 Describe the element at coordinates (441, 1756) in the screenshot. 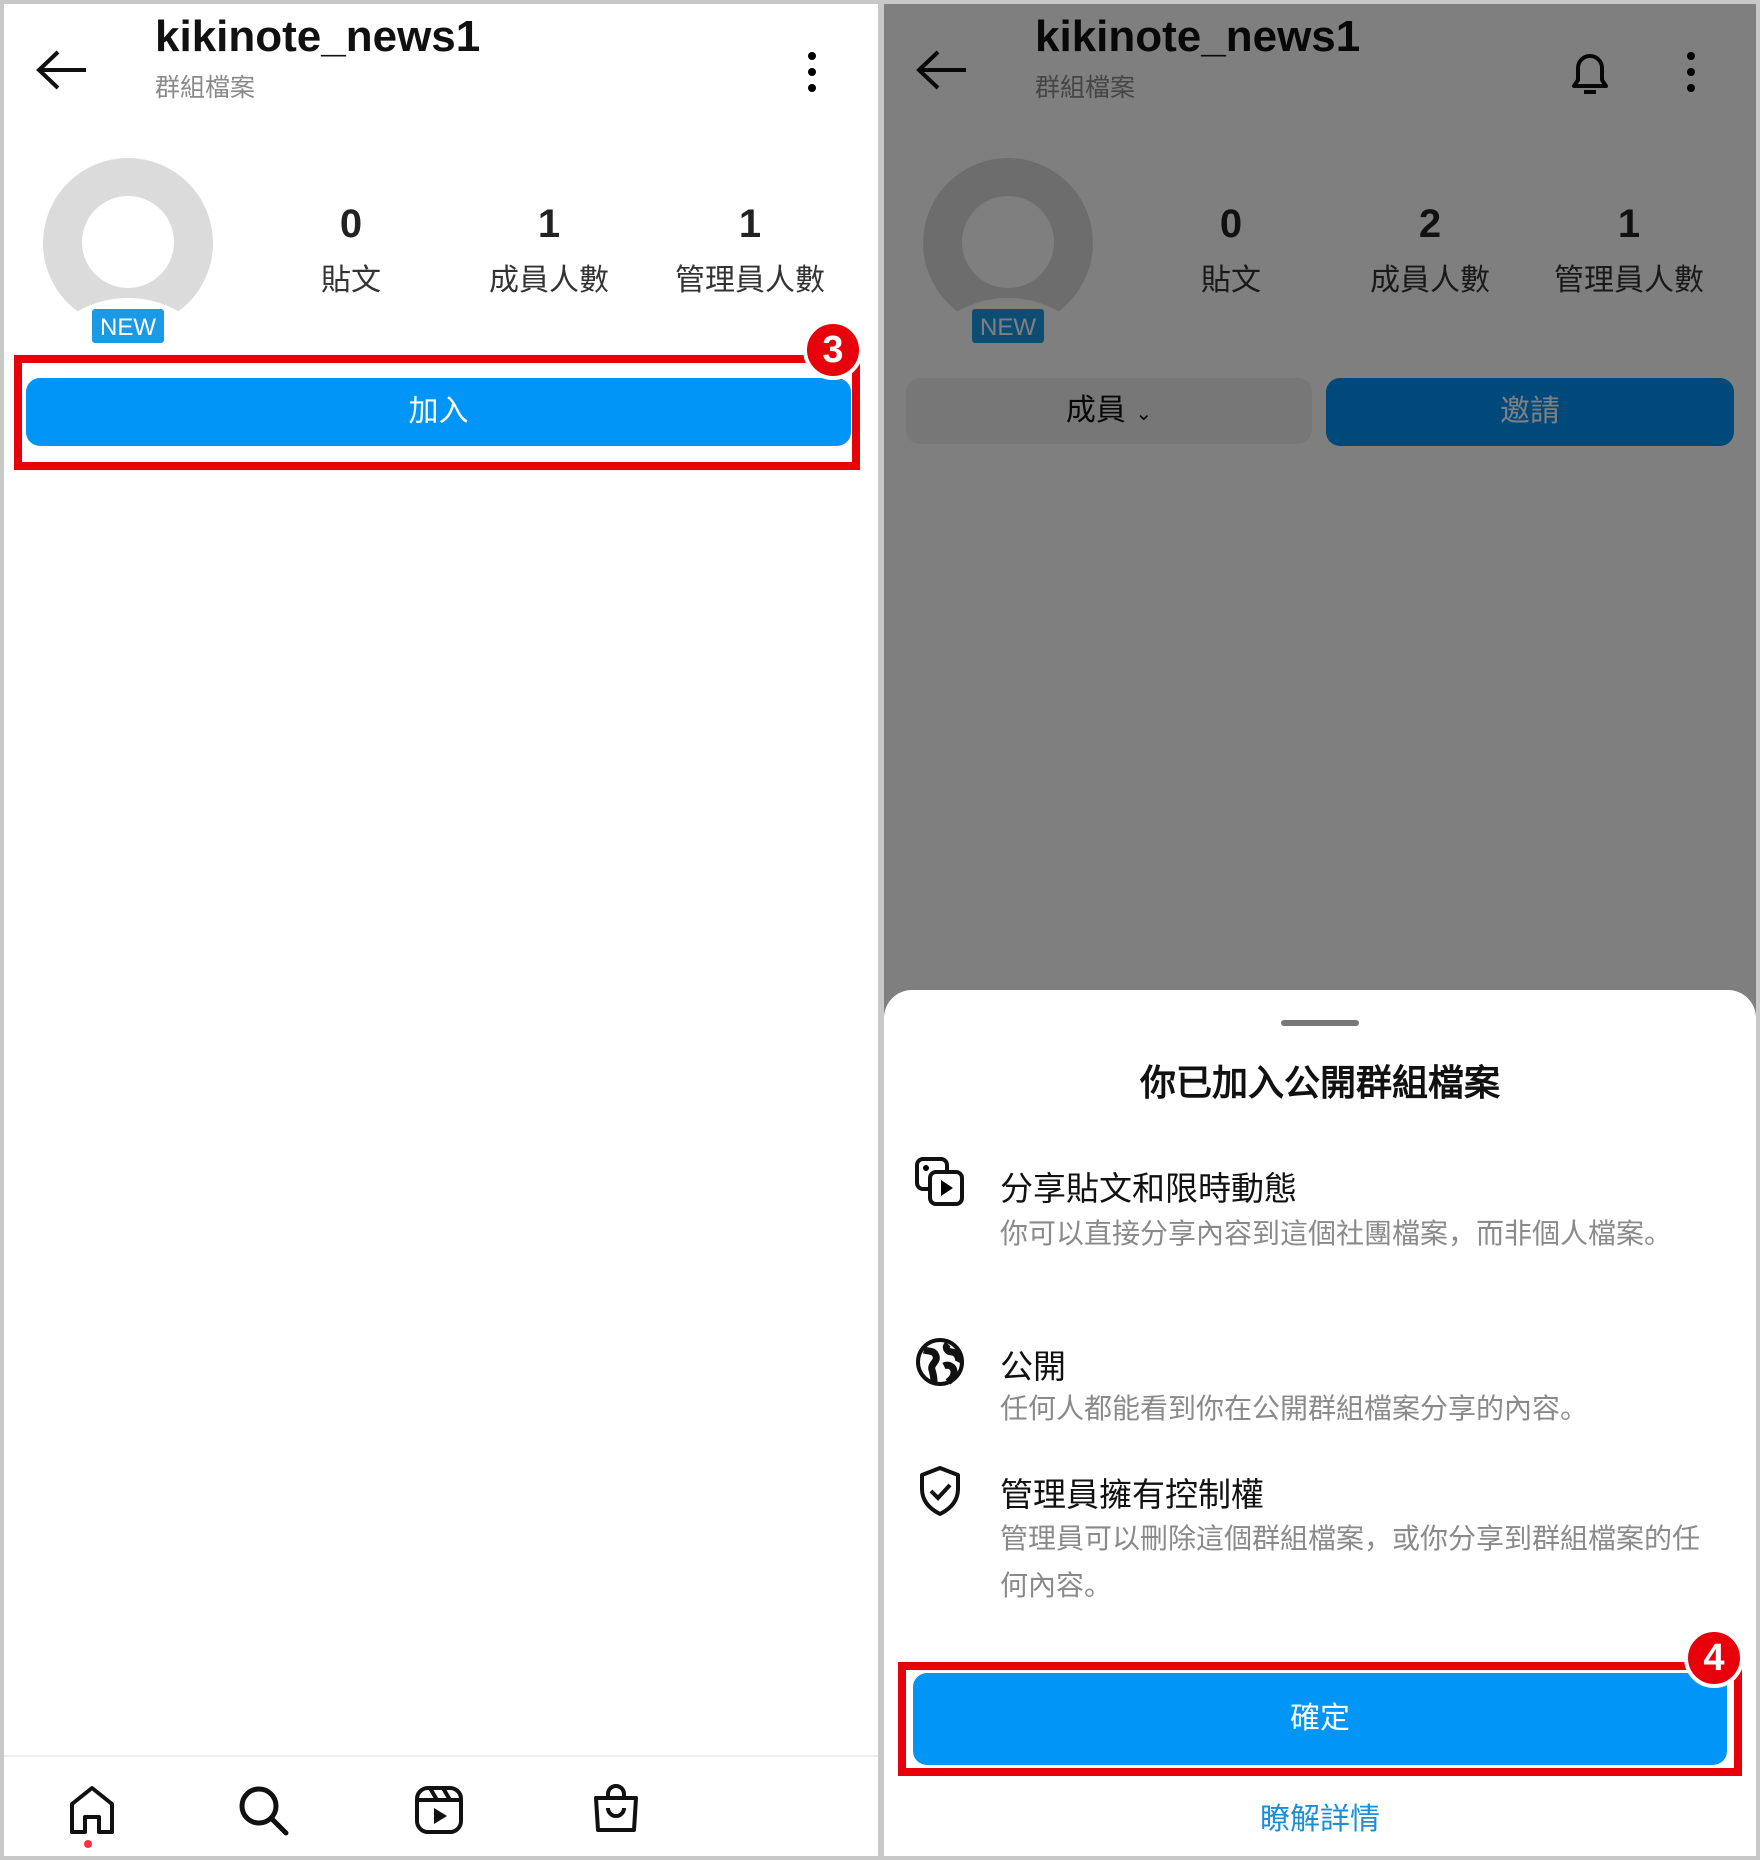

I see `divider` at that location.